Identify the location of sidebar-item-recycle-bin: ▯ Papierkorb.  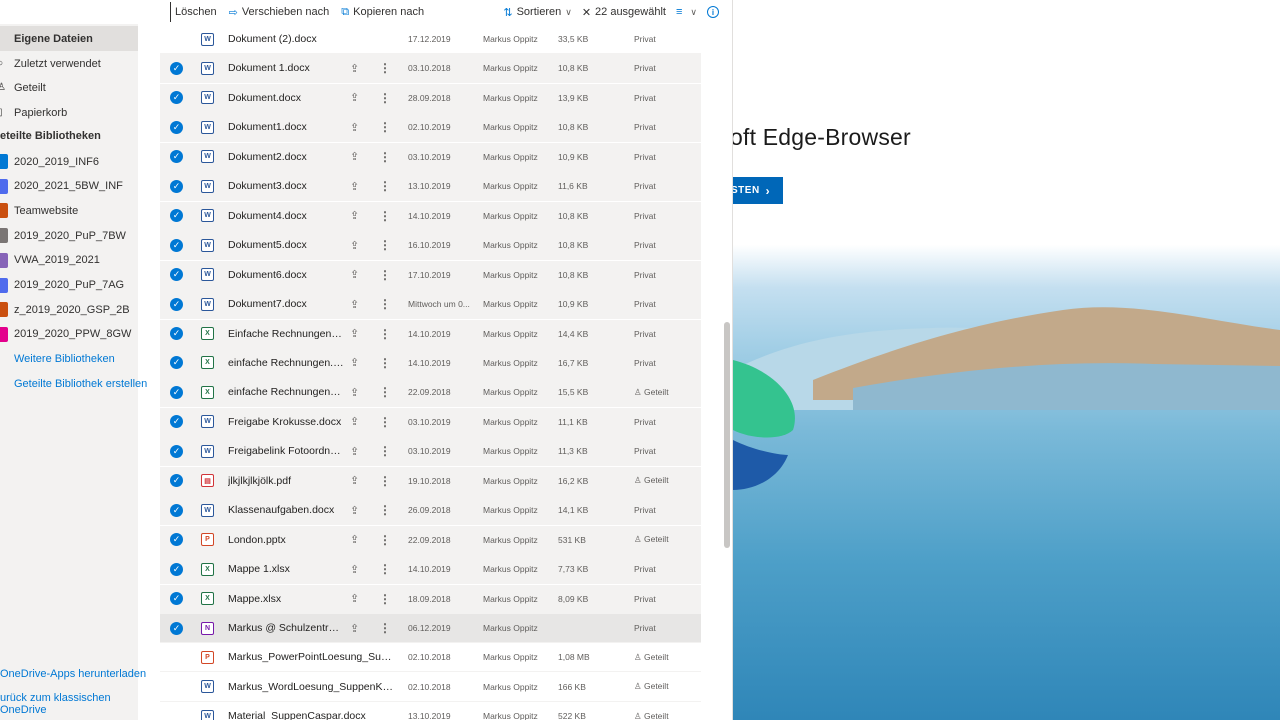
(69, 112).